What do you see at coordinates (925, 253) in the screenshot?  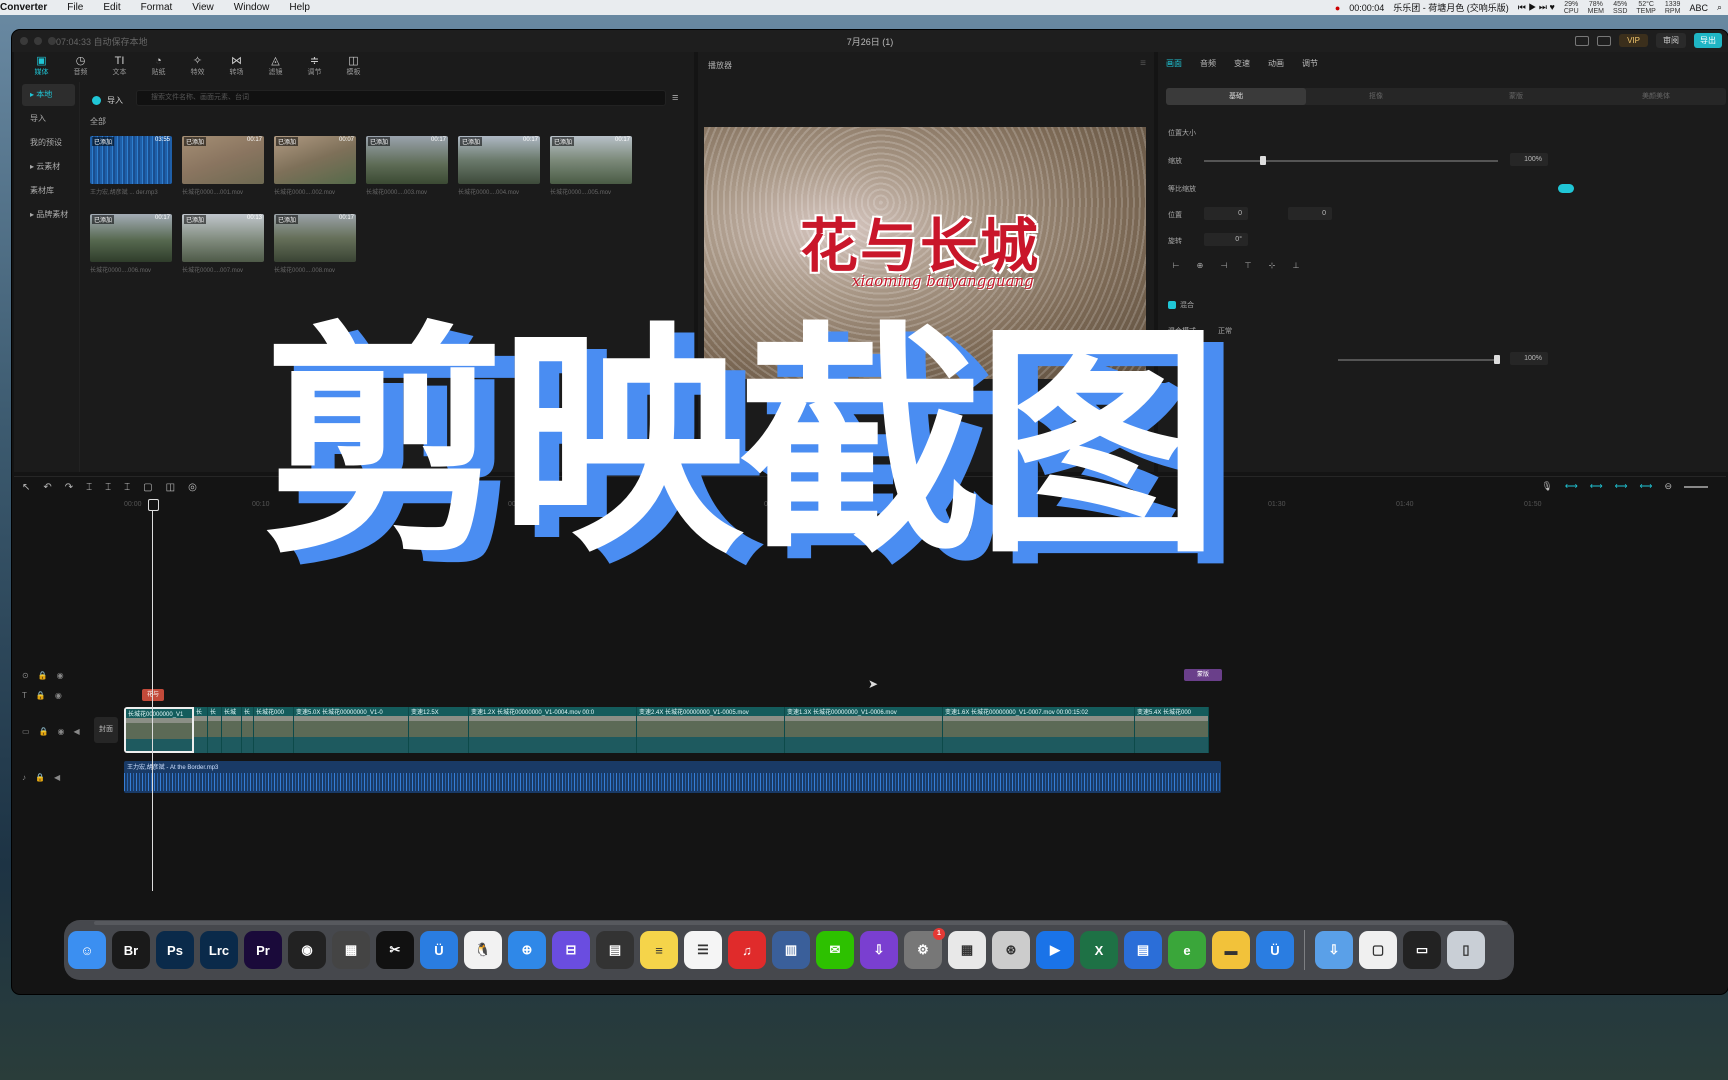 I see `video-preview: 花与长城 xiaoming baiyangguang` at bounding box center [925, 253].